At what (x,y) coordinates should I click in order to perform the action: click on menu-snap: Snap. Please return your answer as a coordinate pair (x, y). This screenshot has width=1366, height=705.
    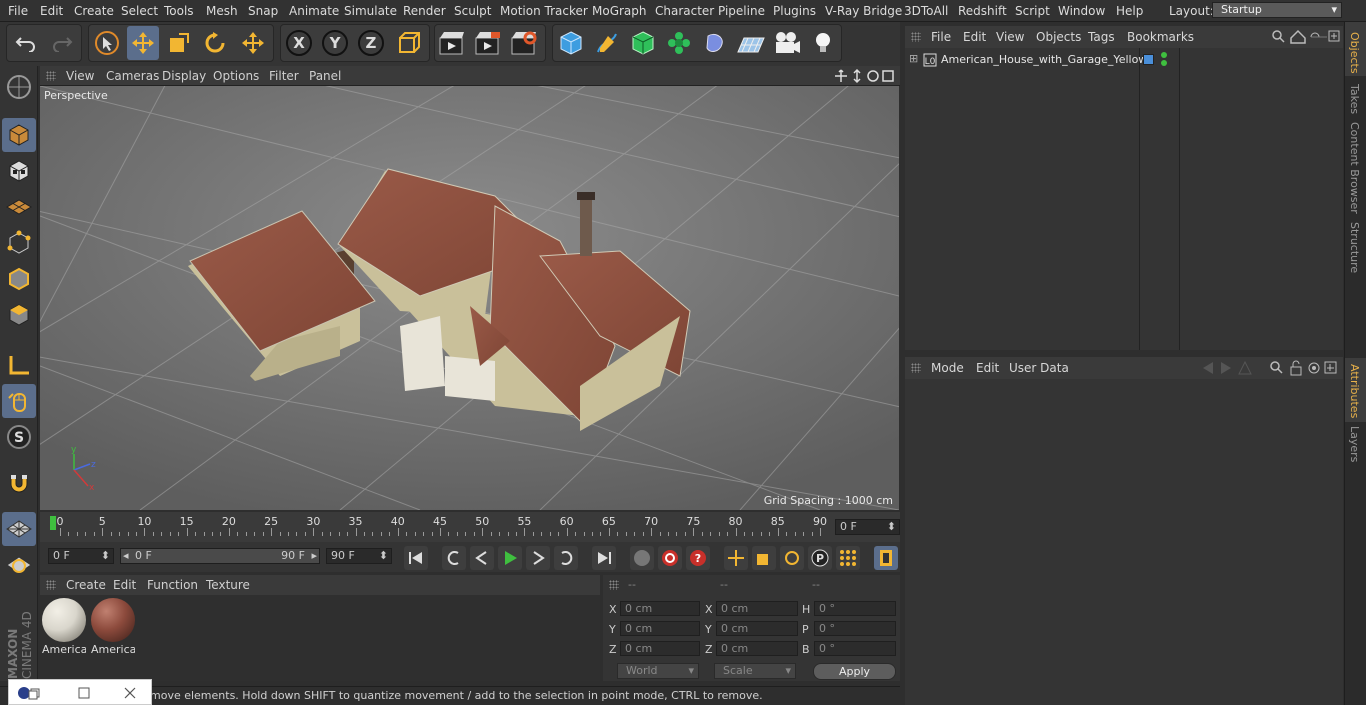
    Looking at the image, I should click on (263, 11).